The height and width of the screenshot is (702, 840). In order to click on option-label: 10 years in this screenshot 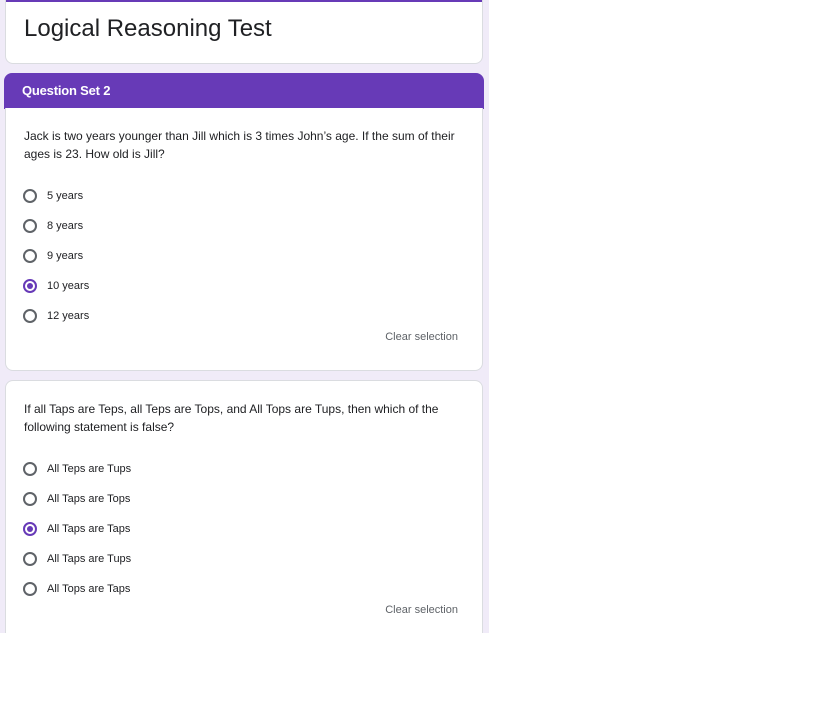, I will do `click(68, 286)`.